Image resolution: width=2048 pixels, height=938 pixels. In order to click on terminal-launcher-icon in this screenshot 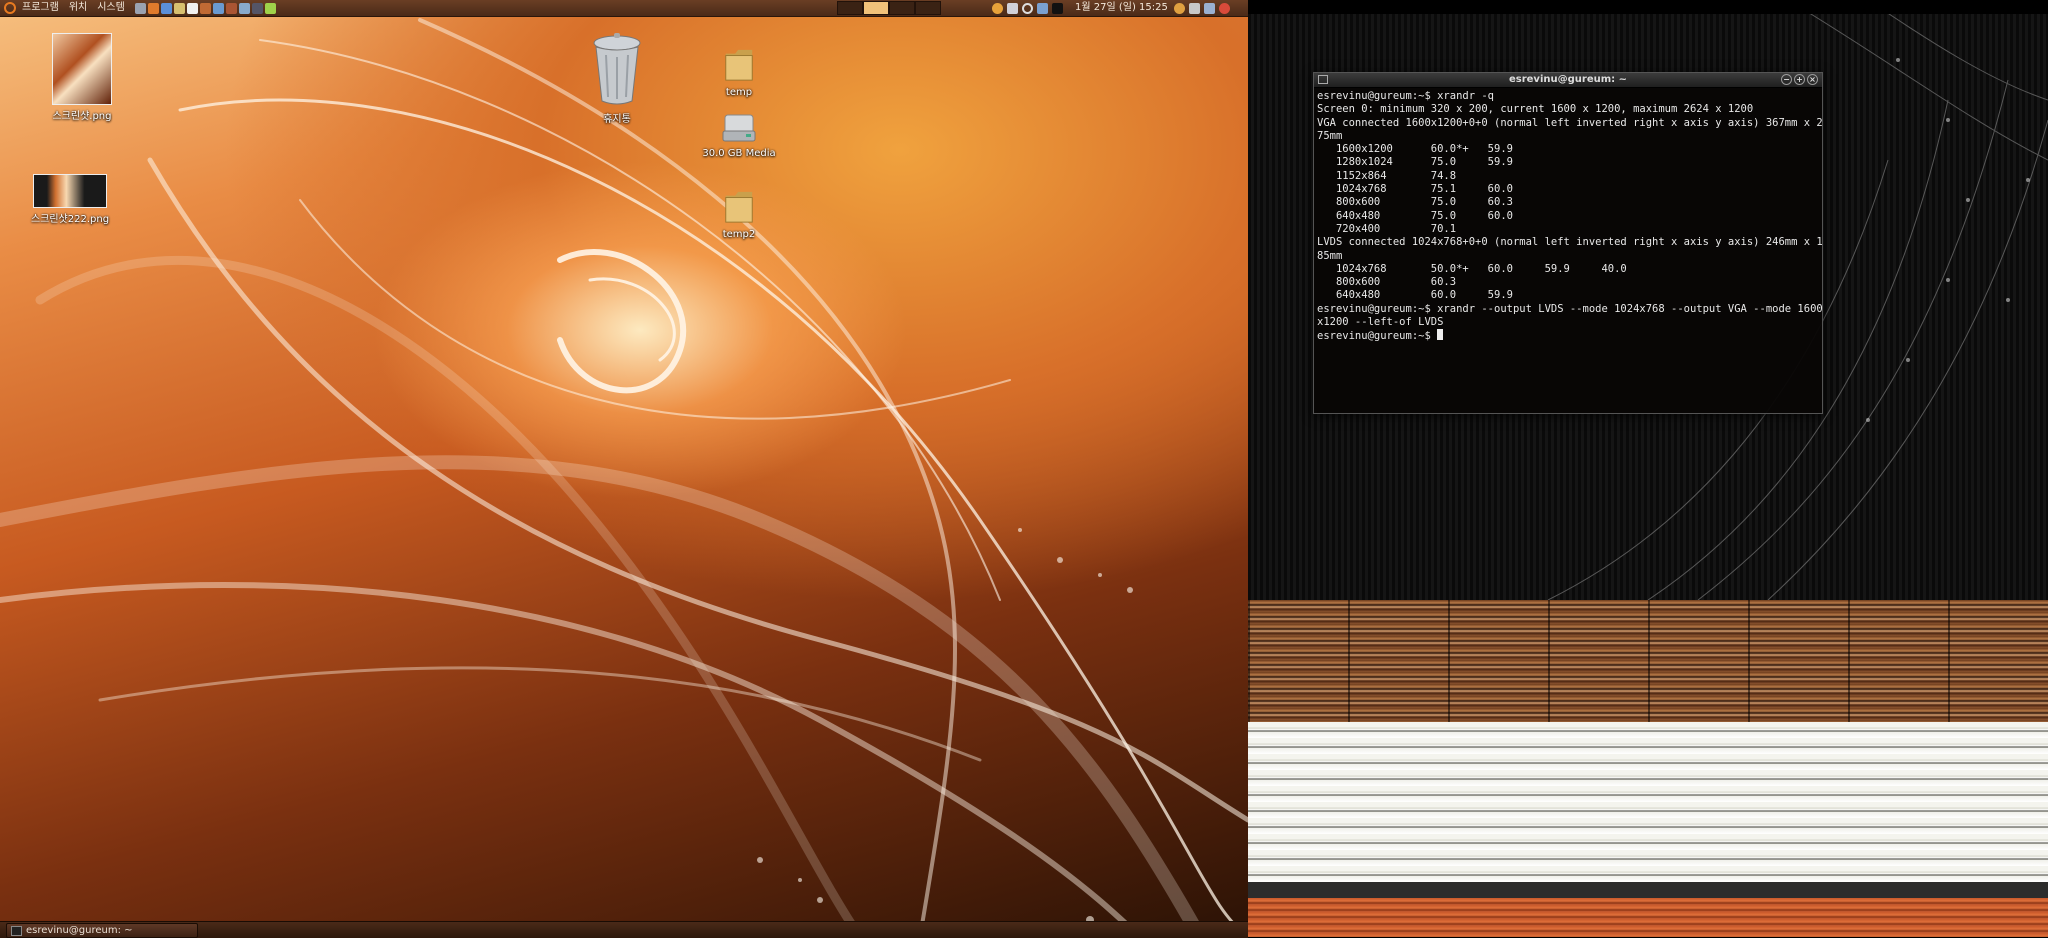, I will do `click(140, 8)`.